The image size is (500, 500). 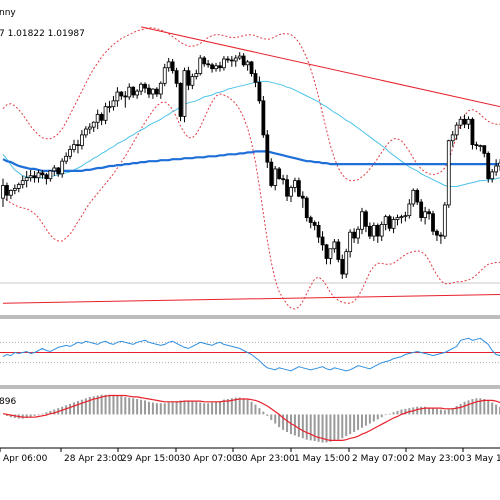 What do you see at coordinates (250, 317) in the screenshot?
I see `pane-separator-main` at bounding box center [250, 317].